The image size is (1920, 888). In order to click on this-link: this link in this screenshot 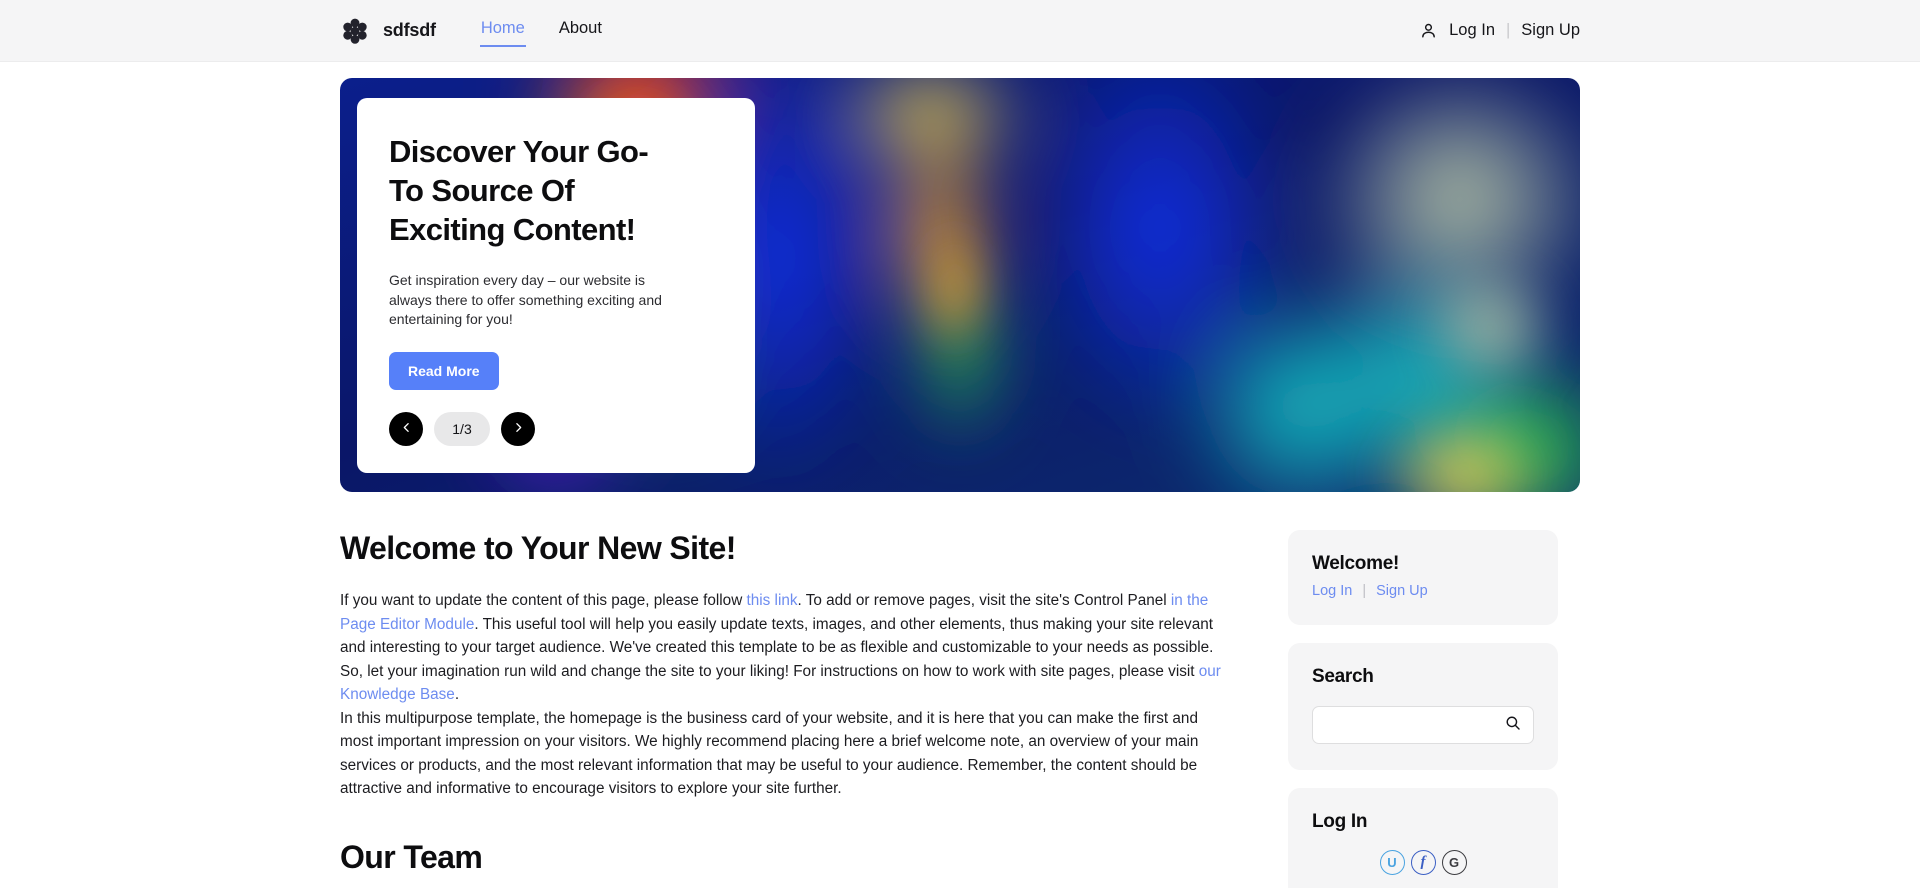, I will do `click(772, 600)`.